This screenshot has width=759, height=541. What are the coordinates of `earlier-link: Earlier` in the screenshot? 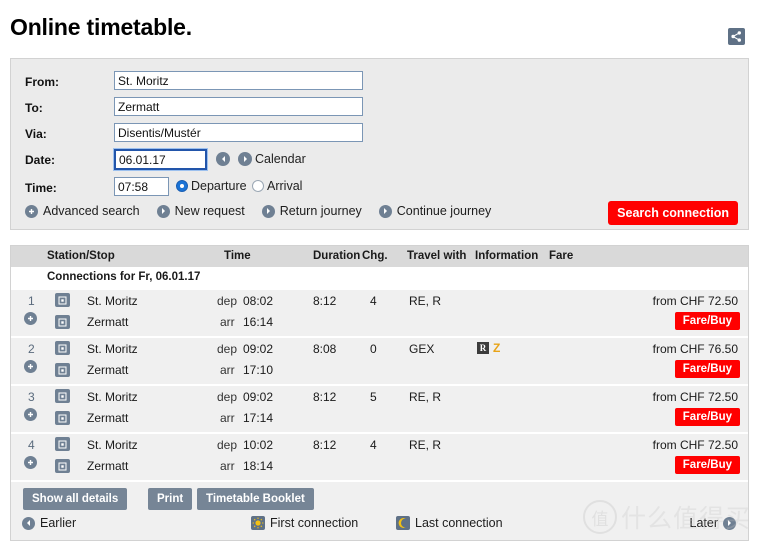 It's located at (49, 523).